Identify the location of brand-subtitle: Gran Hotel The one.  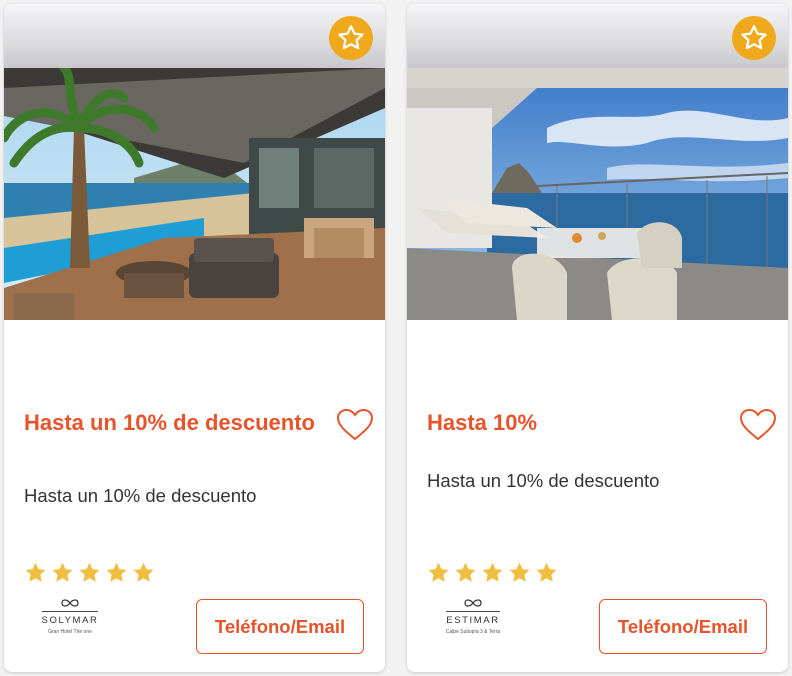
(70, 632).